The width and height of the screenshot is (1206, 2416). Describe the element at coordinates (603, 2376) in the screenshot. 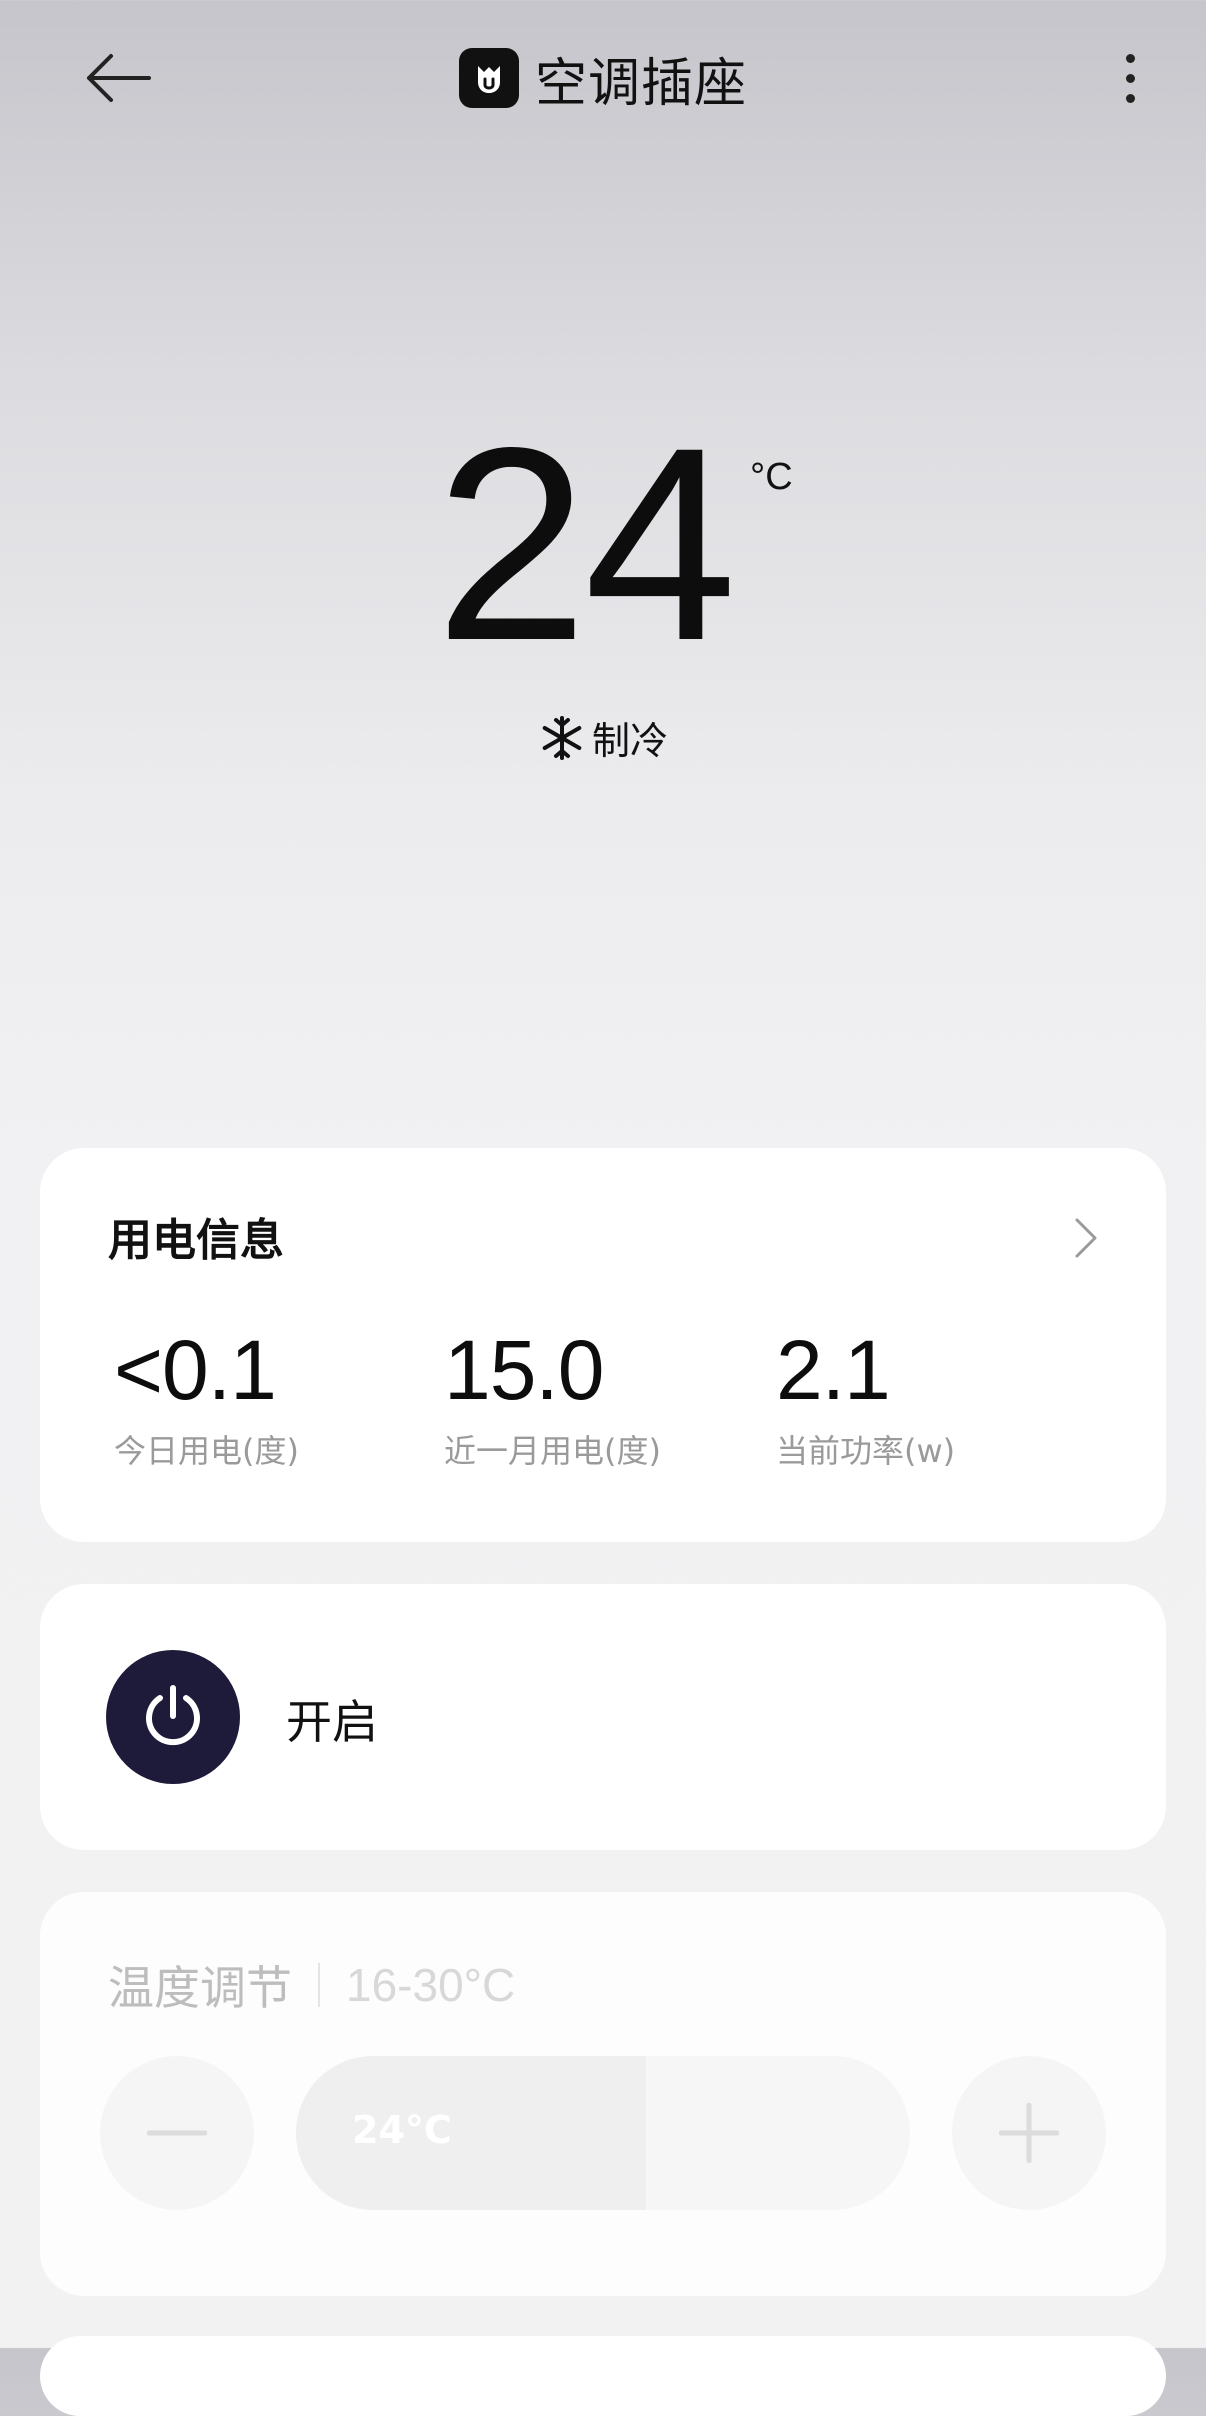

I see `next-card` at that location.